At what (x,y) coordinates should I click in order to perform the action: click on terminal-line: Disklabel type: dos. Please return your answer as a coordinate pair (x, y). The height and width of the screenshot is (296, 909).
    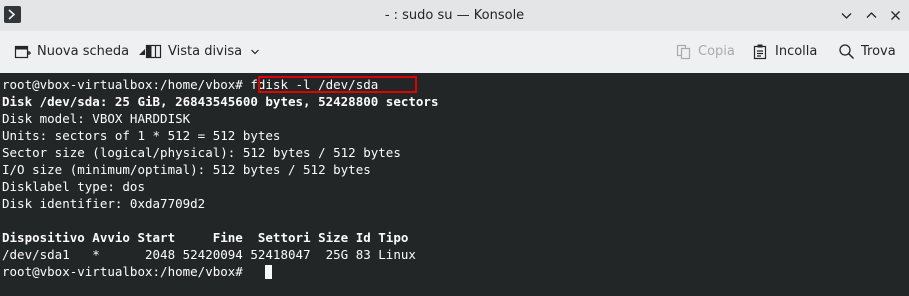
    Looking at the image, I should click on (73, 186).